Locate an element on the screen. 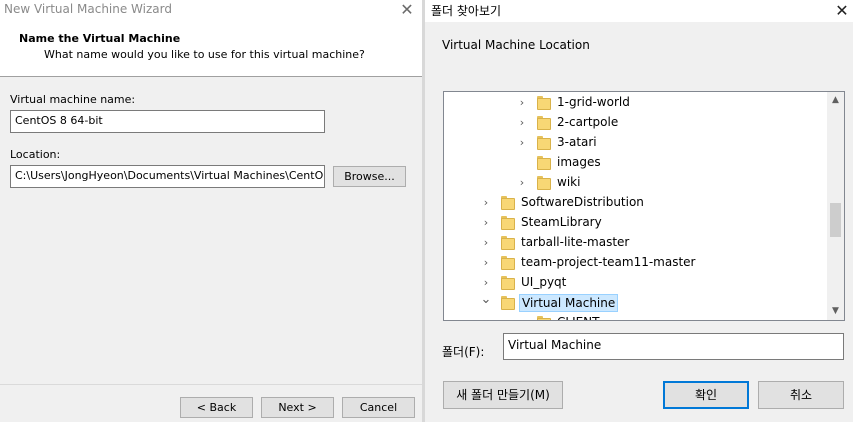  tree-scrollbar: ▲ ▼ is located at coordinates (835, 206).